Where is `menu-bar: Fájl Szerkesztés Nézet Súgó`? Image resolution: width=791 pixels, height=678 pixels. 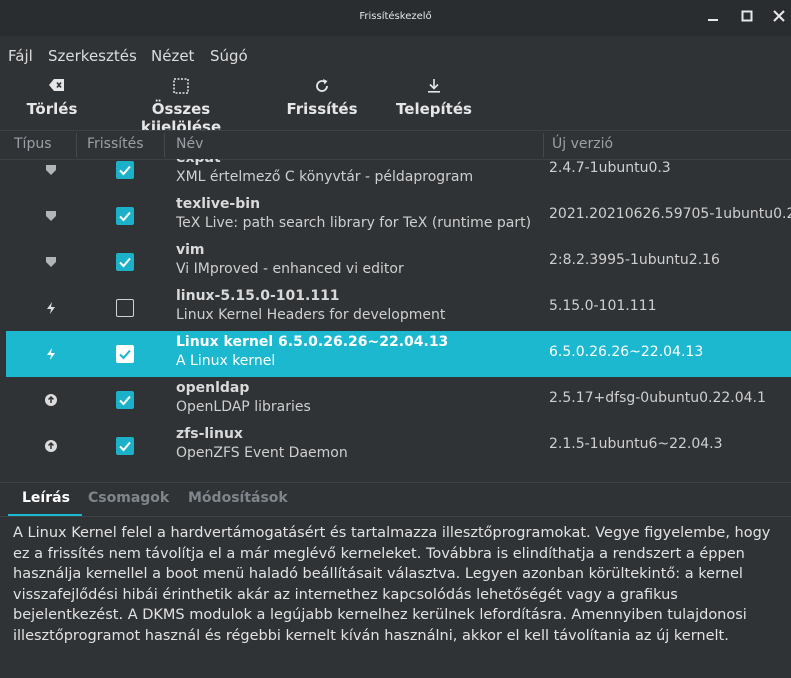
menu-bar: Fájl Szerkesztés Nézet Súgó is located at coordinates (395, 55).